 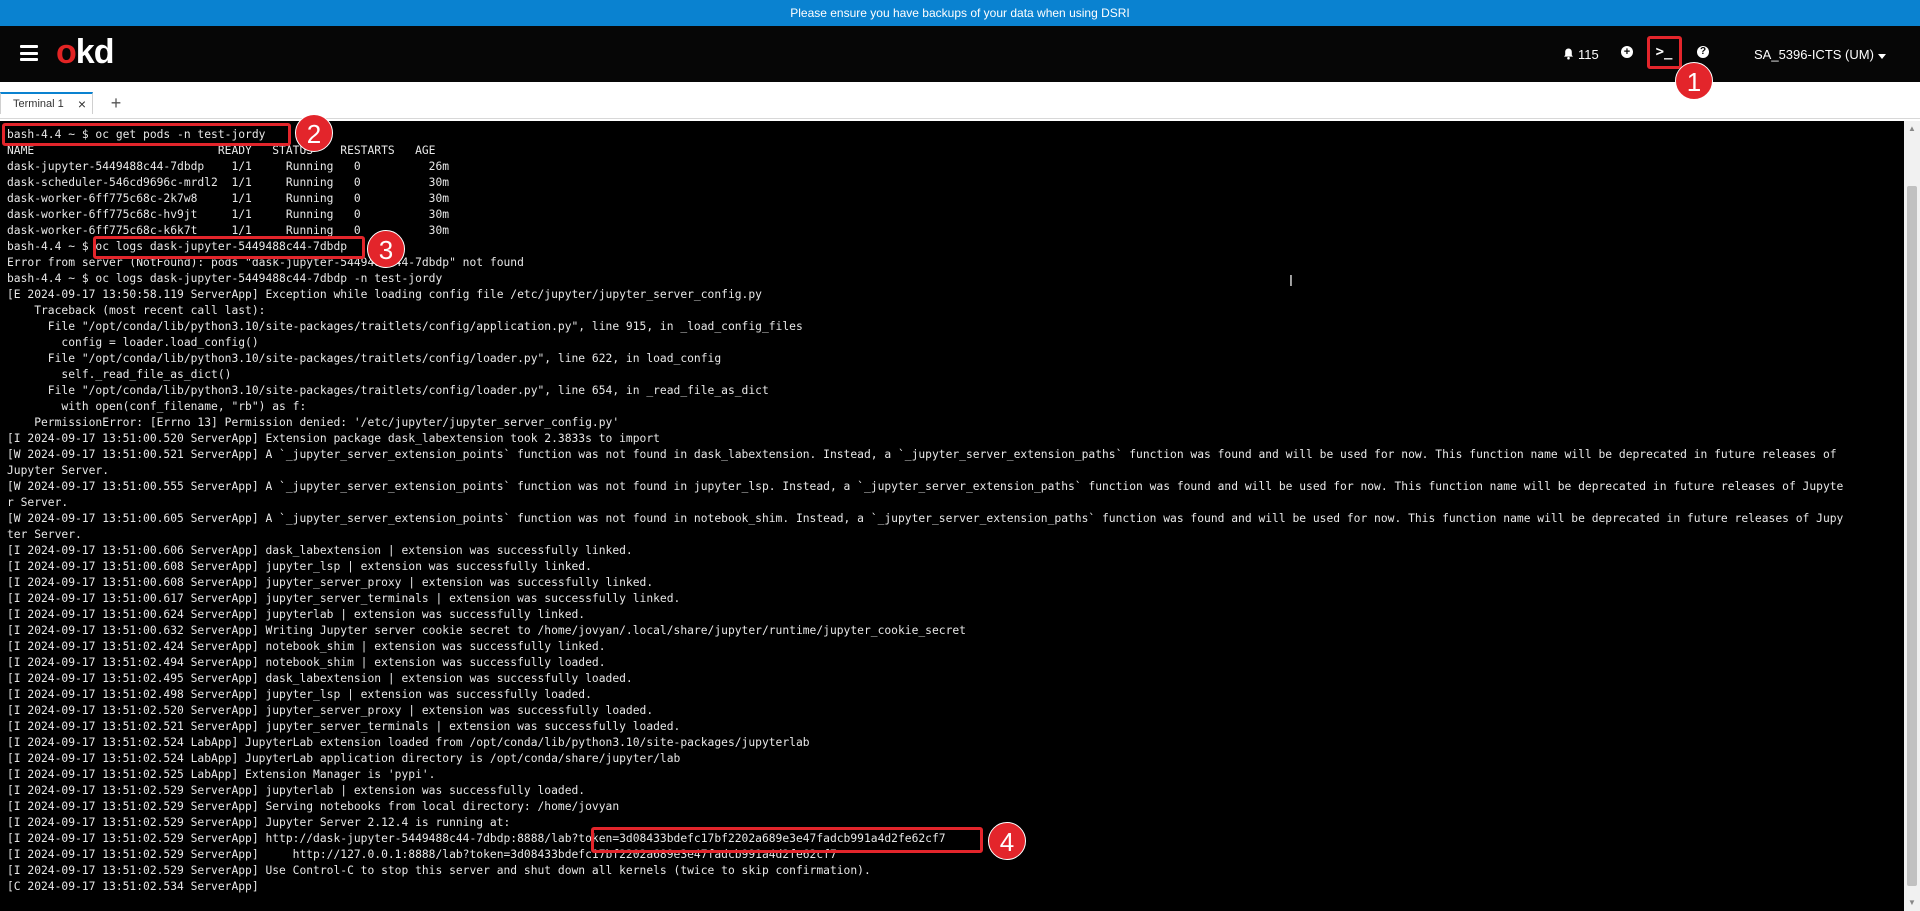 I want to click on user-name: SA_5396-ICTS (UM), so click(x=1814, y=54).